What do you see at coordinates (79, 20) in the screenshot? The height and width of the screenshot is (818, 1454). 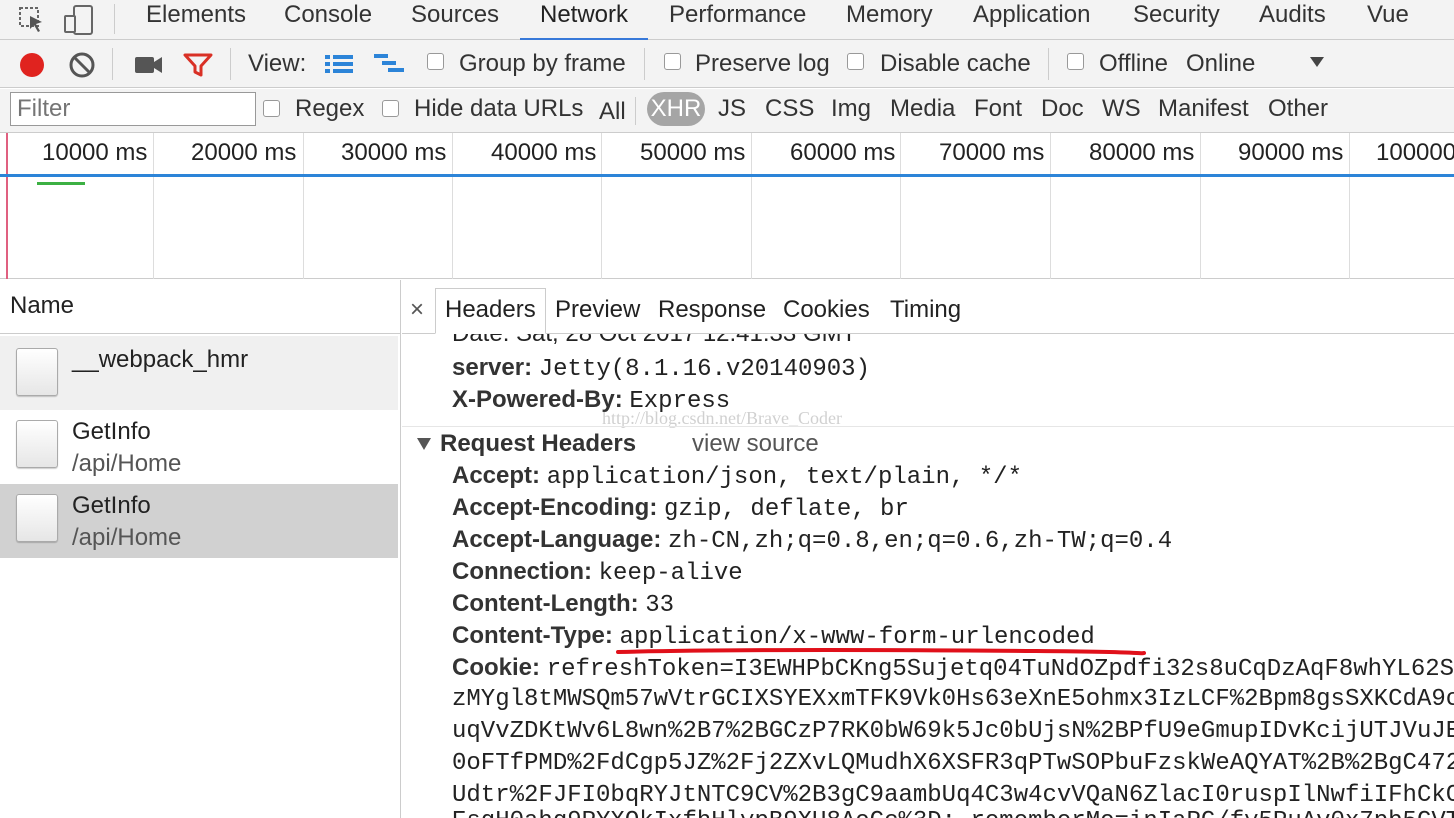 I see `device-toolbar-icon` at bounding box center [79, 20].